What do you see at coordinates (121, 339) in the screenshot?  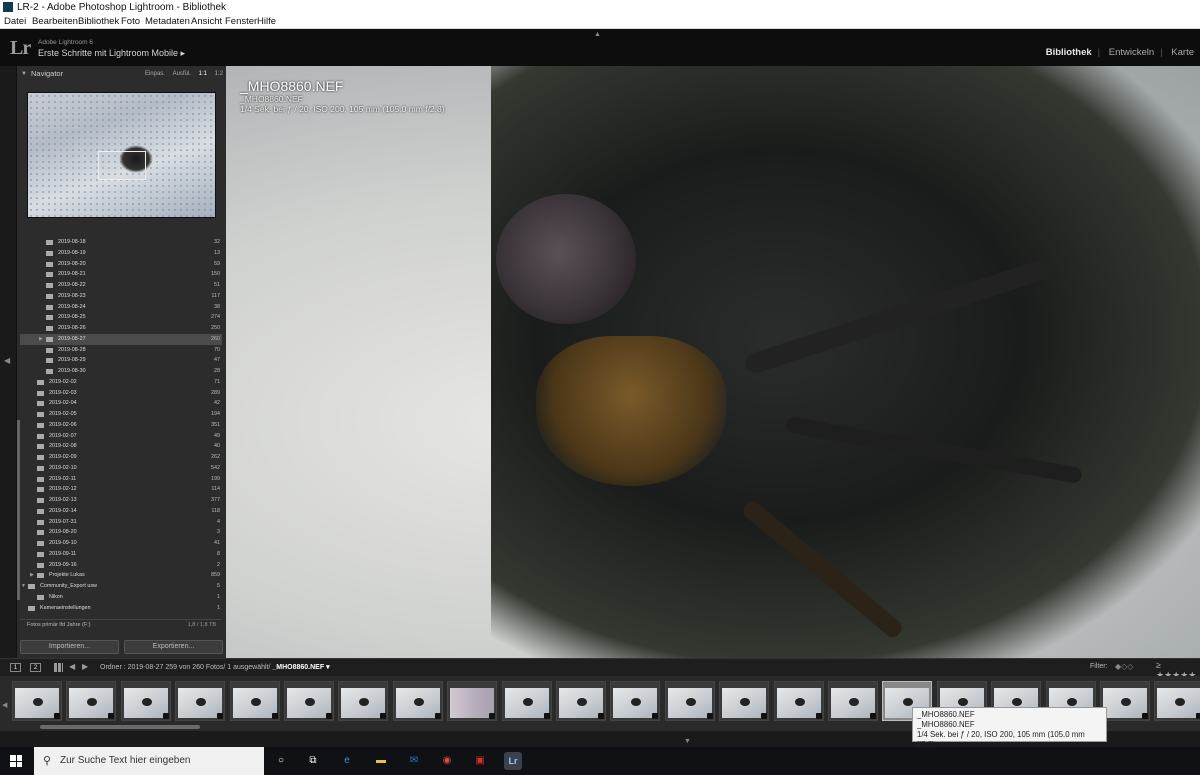 I see `folder-row: ▶ 2019-08-27 260` at bounding box center [121, 339].